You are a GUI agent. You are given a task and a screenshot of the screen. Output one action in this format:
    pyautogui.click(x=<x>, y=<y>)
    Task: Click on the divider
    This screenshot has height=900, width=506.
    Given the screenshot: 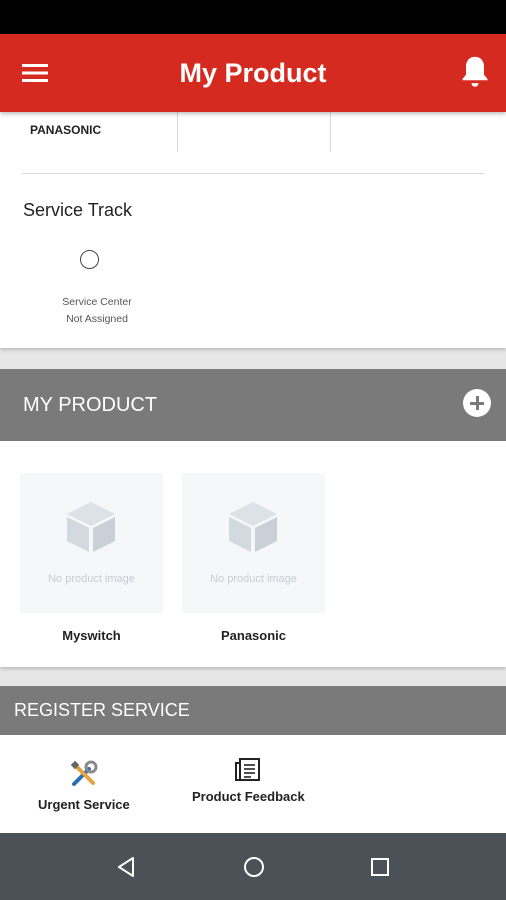 What is the action you would take?
    pyautogui.click(x=253, y=173)
    